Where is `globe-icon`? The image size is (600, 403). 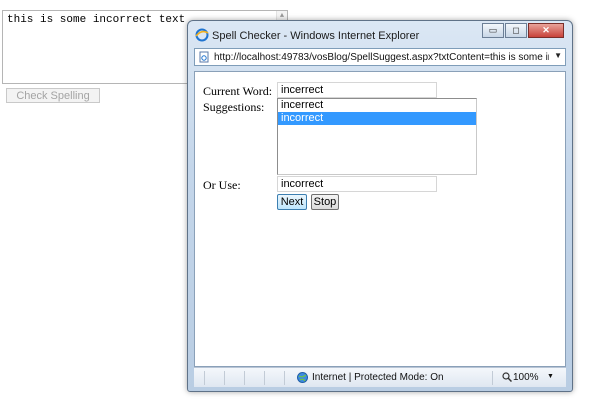
globe-icon is located at coordinates (302, 377).